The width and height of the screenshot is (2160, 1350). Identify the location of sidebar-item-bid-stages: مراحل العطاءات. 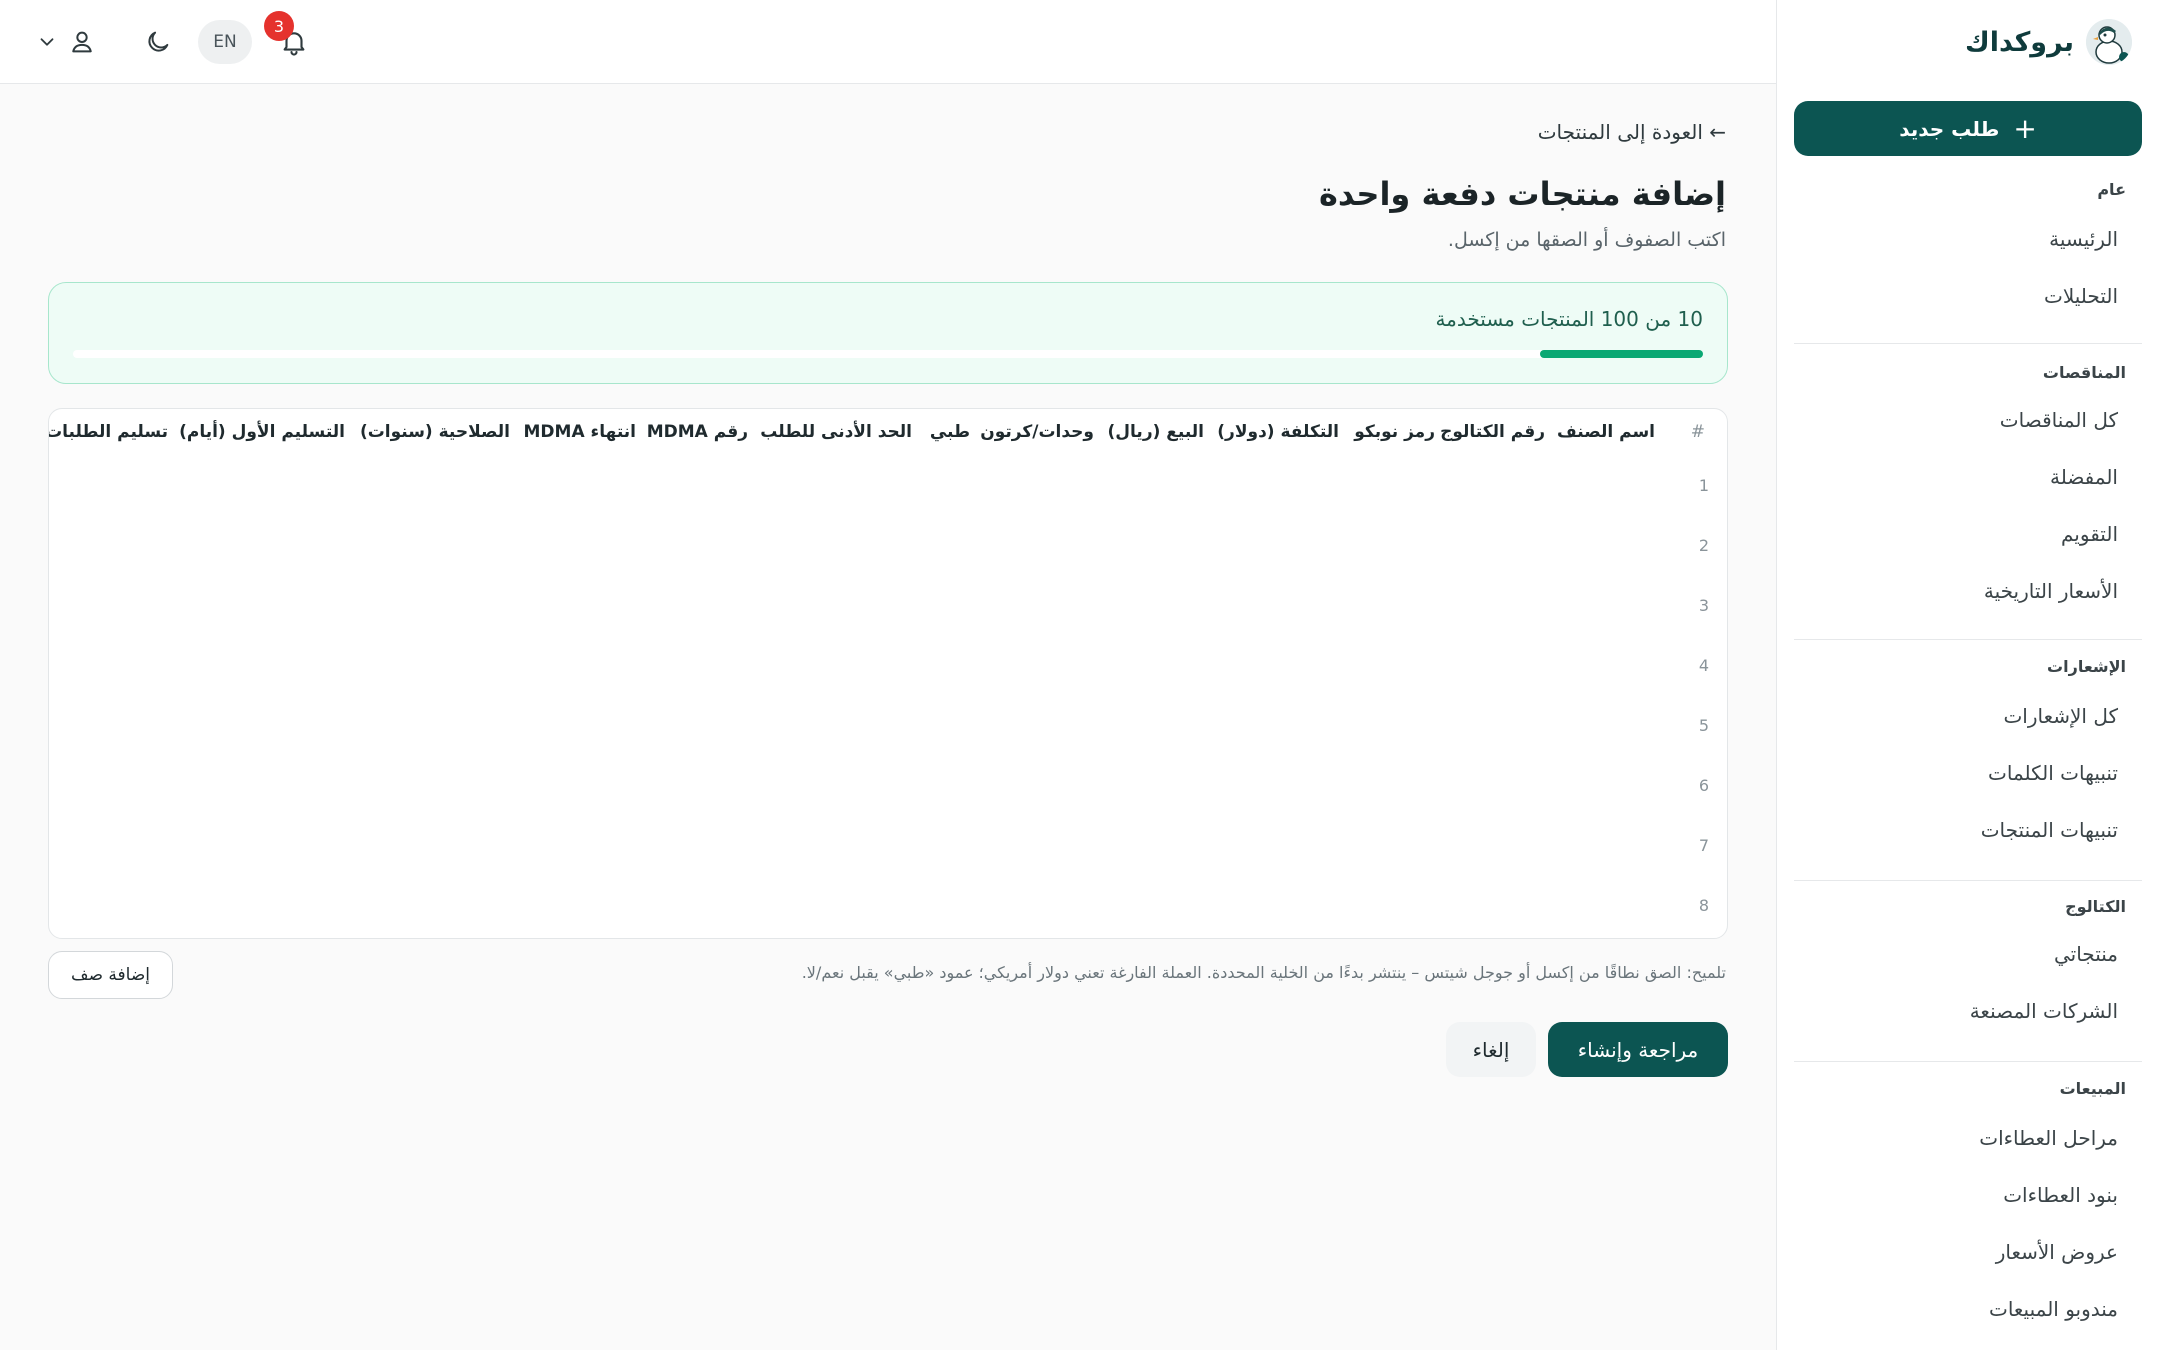
(2048, 1138).